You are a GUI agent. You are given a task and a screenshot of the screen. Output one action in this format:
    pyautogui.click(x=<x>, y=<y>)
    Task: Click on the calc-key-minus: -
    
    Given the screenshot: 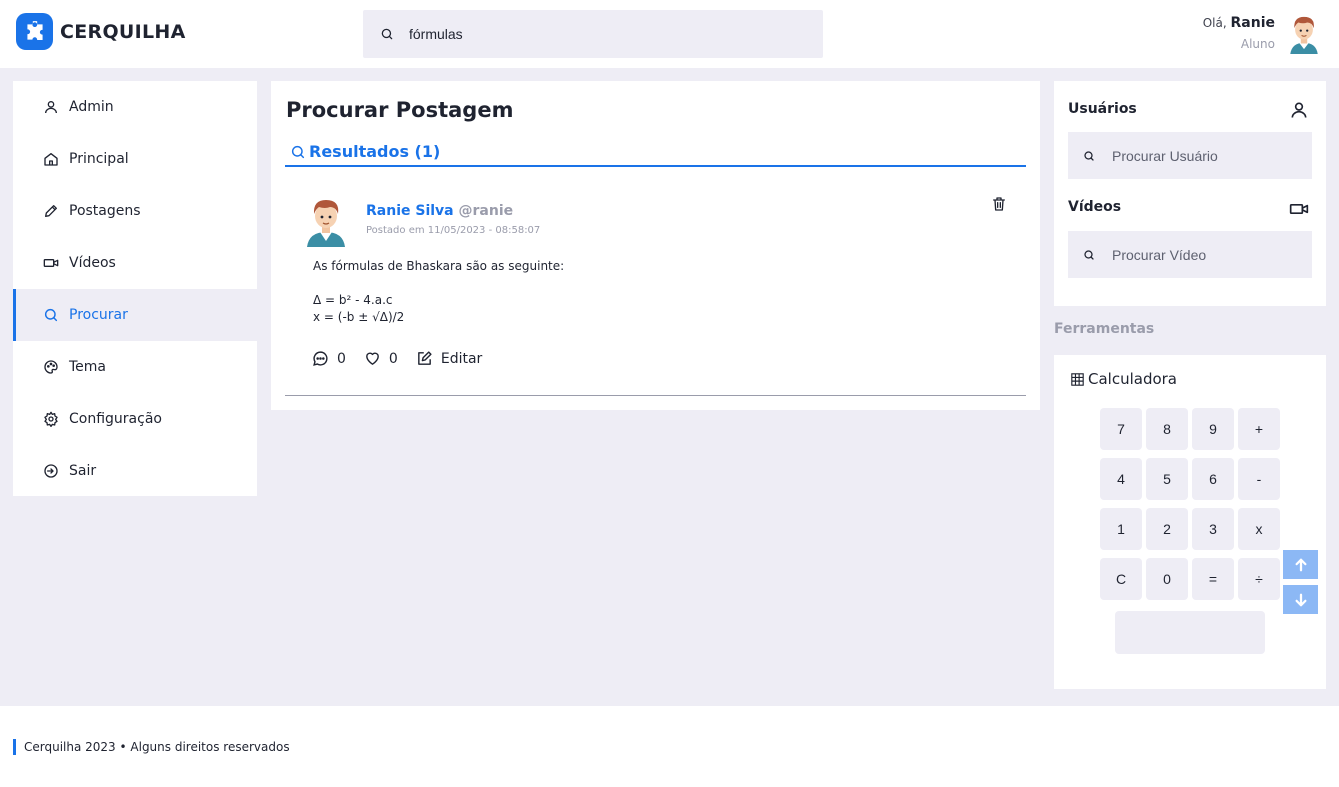 What is the action you would take?
    pyautogui.click(x=1259, y=479)
    